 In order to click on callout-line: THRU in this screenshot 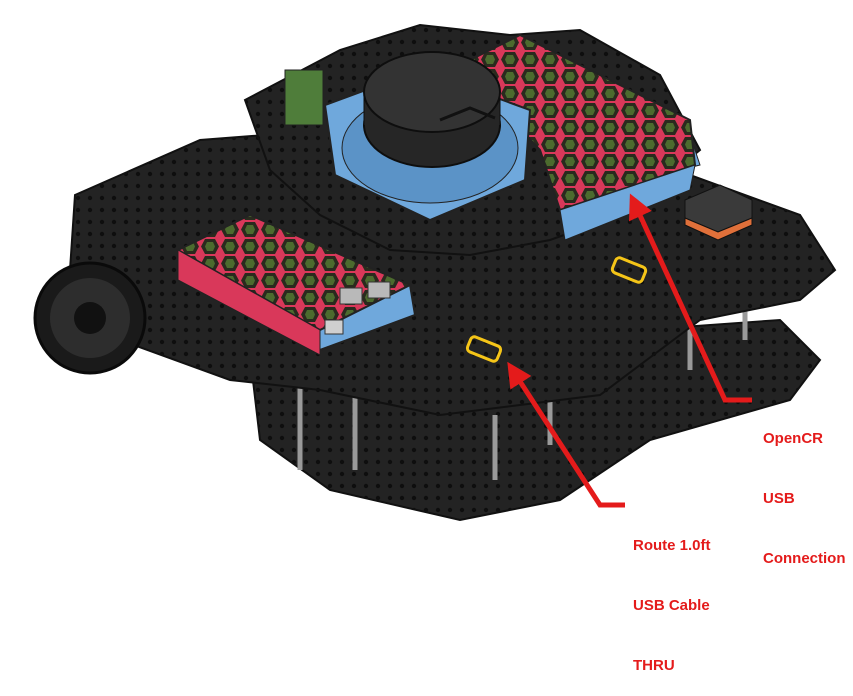, I will do `click(654, 665)`.